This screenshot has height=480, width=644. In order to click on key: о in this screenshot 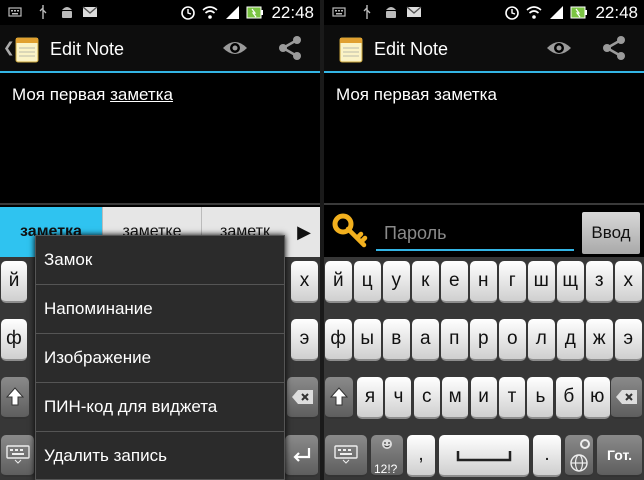, I will do `click(512, 340)`.